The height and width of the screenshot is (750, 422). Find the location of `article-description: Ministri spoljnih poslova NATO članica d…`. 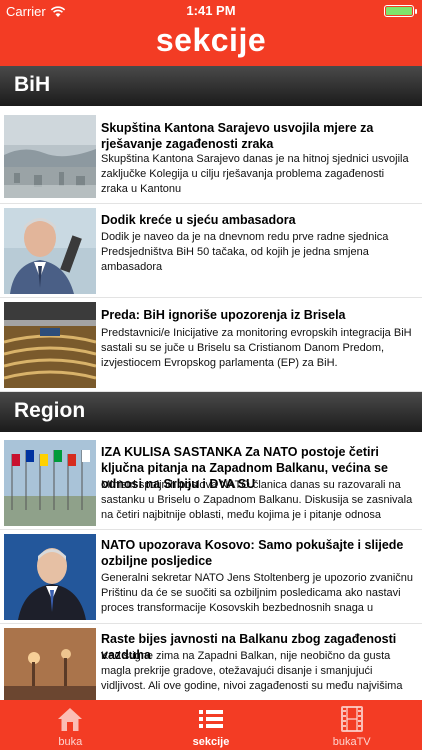

article-description: Ministri spoljnih poslova NATO članica d… is located at coordinates (257, 500).